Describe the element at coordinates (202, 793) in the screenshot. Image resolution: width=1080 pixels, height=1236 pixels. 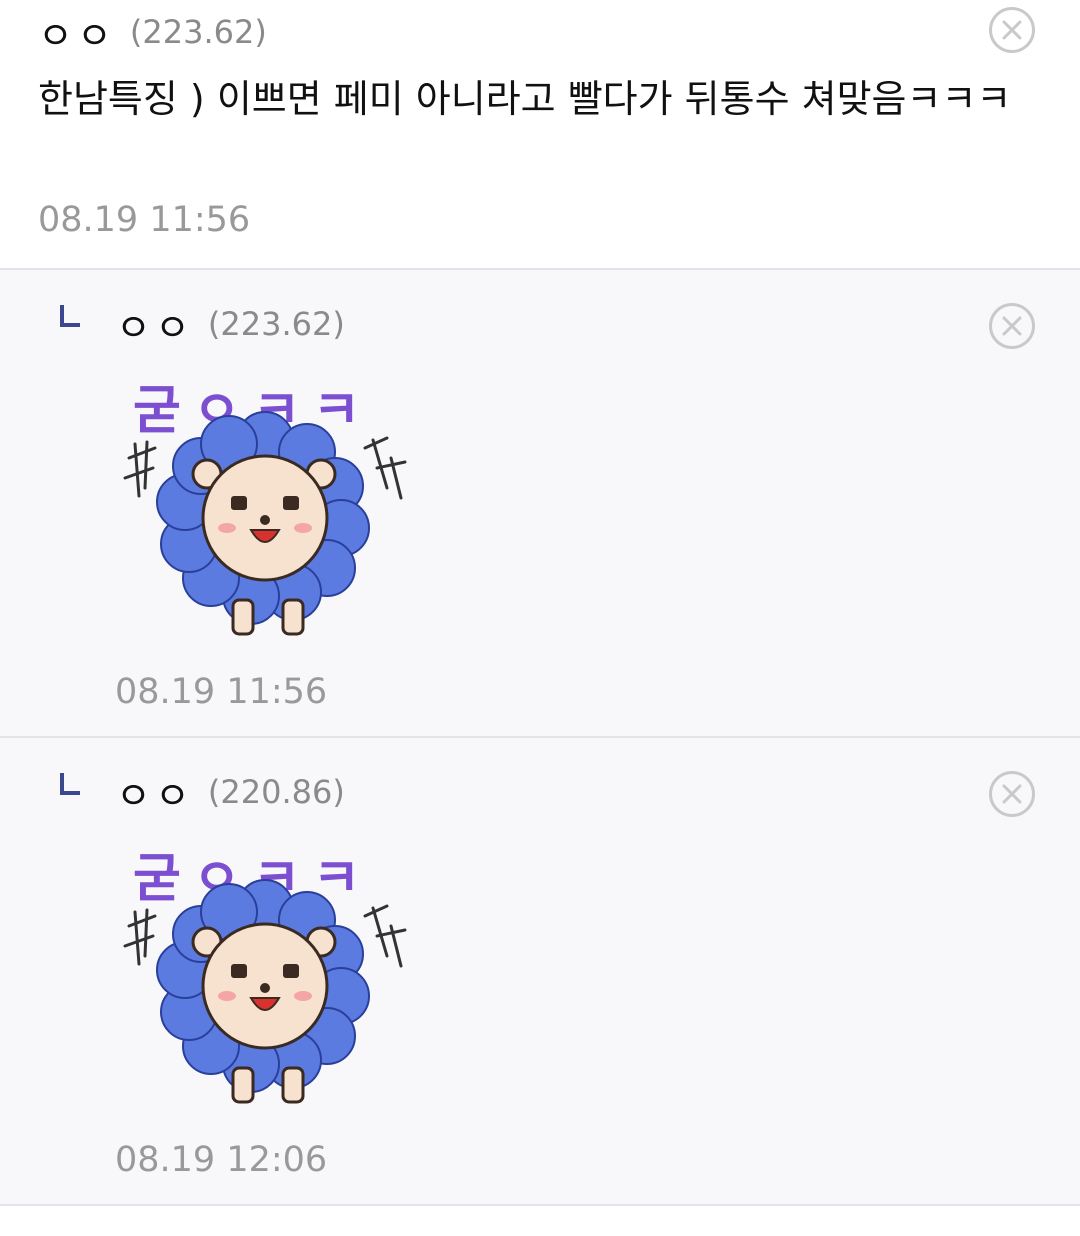
I see `comment-header: ㅇㅇ (220.86)` at that location.